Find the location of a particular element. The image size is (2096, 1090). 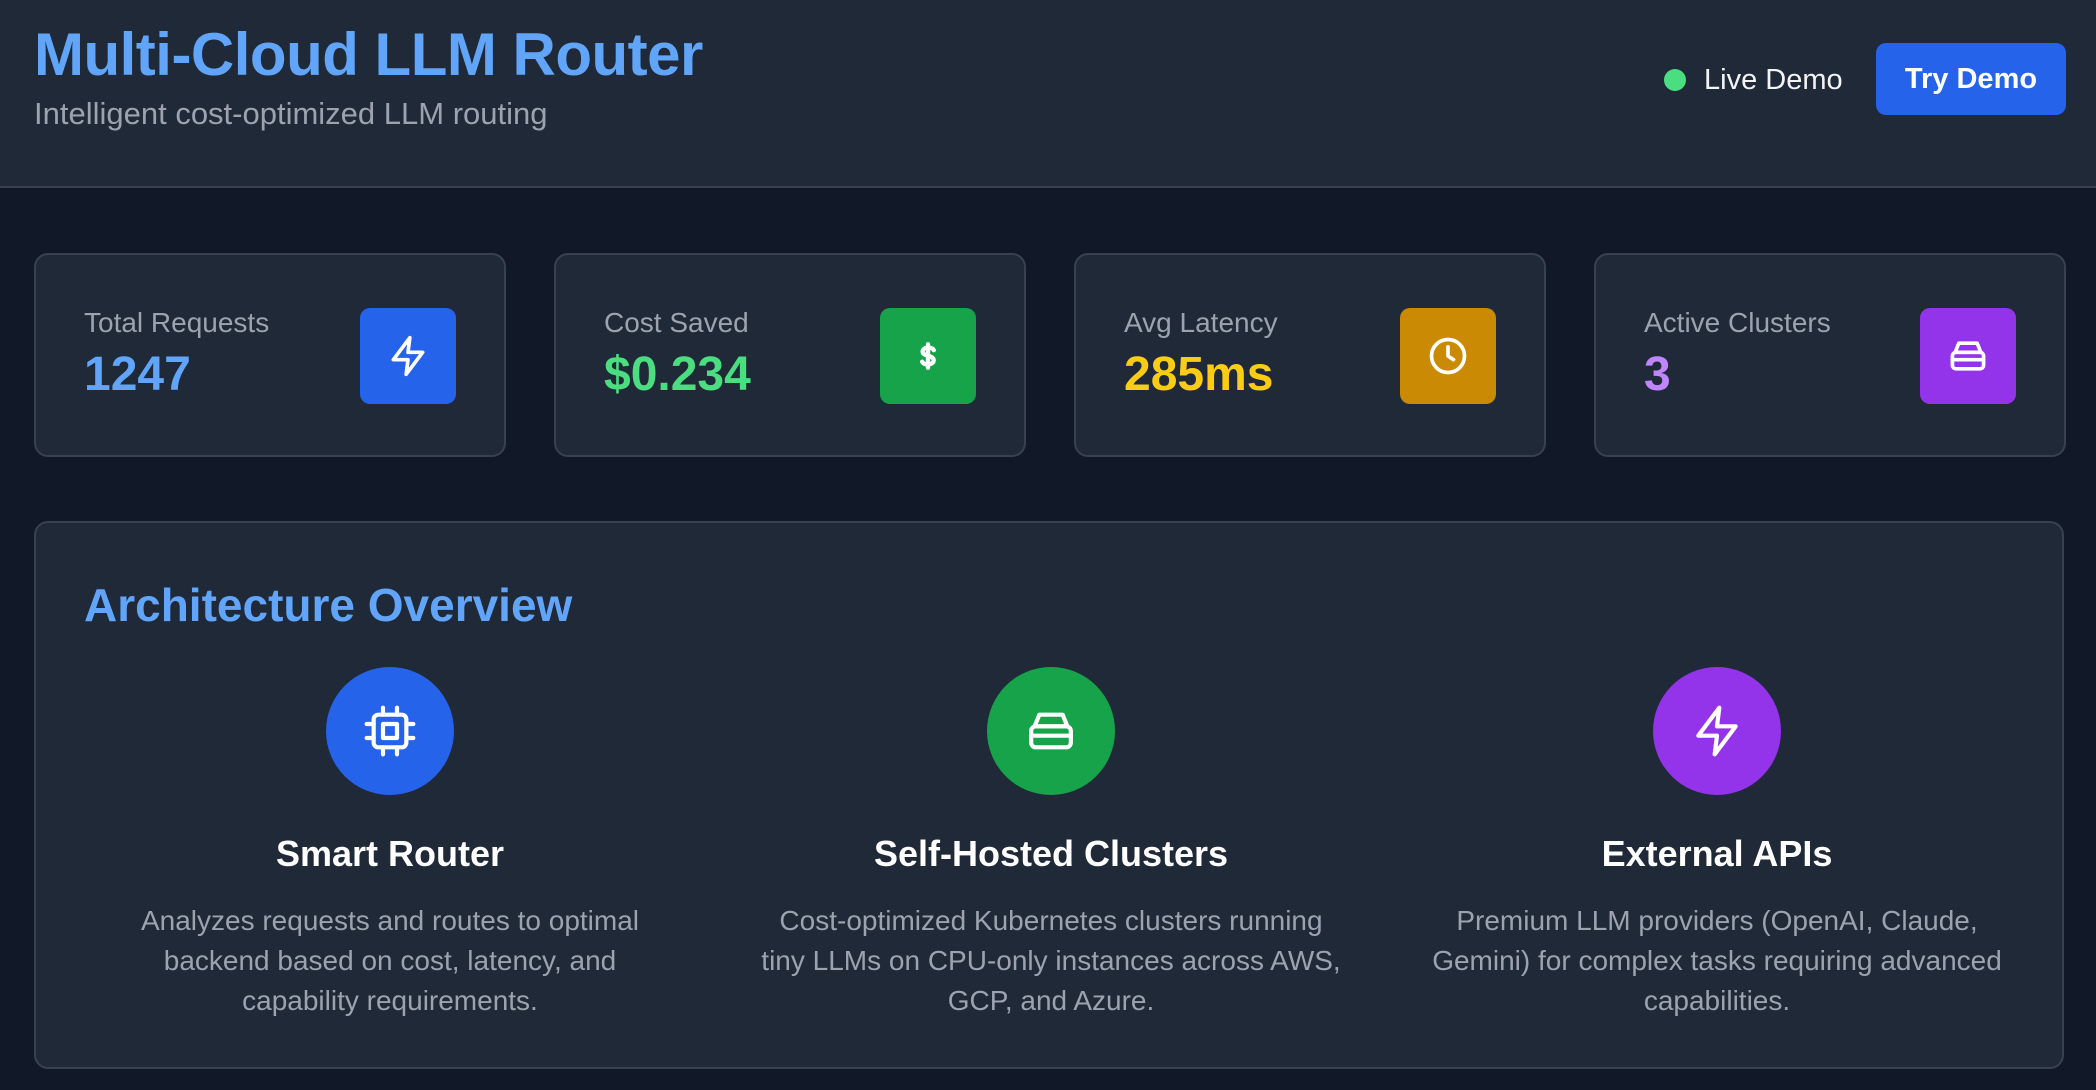

stat-card-total-requests: Total Requests 1247 is located at coordinates (270, 355).